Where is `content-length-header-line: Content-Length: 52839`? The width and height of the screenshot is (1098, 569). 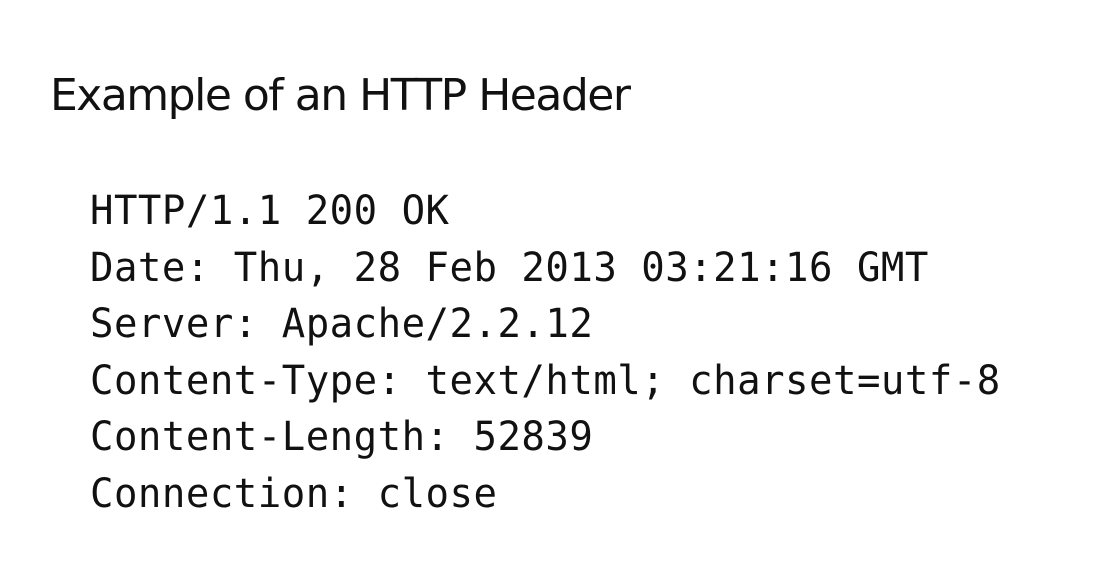
content-length-header-line: Content-Length: 52839 is located at coordinates (342, 437).